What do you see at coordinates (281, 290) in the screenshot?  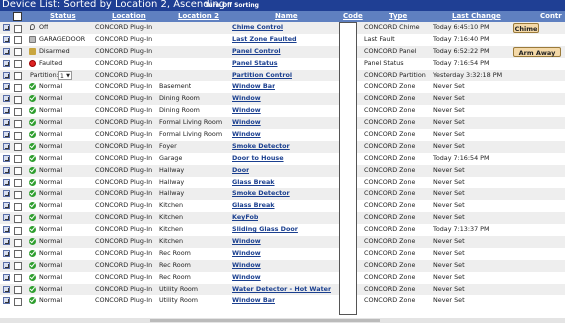 I see `device-name-link: Water Detector - Hot Water` at bounding box center [281, 290].